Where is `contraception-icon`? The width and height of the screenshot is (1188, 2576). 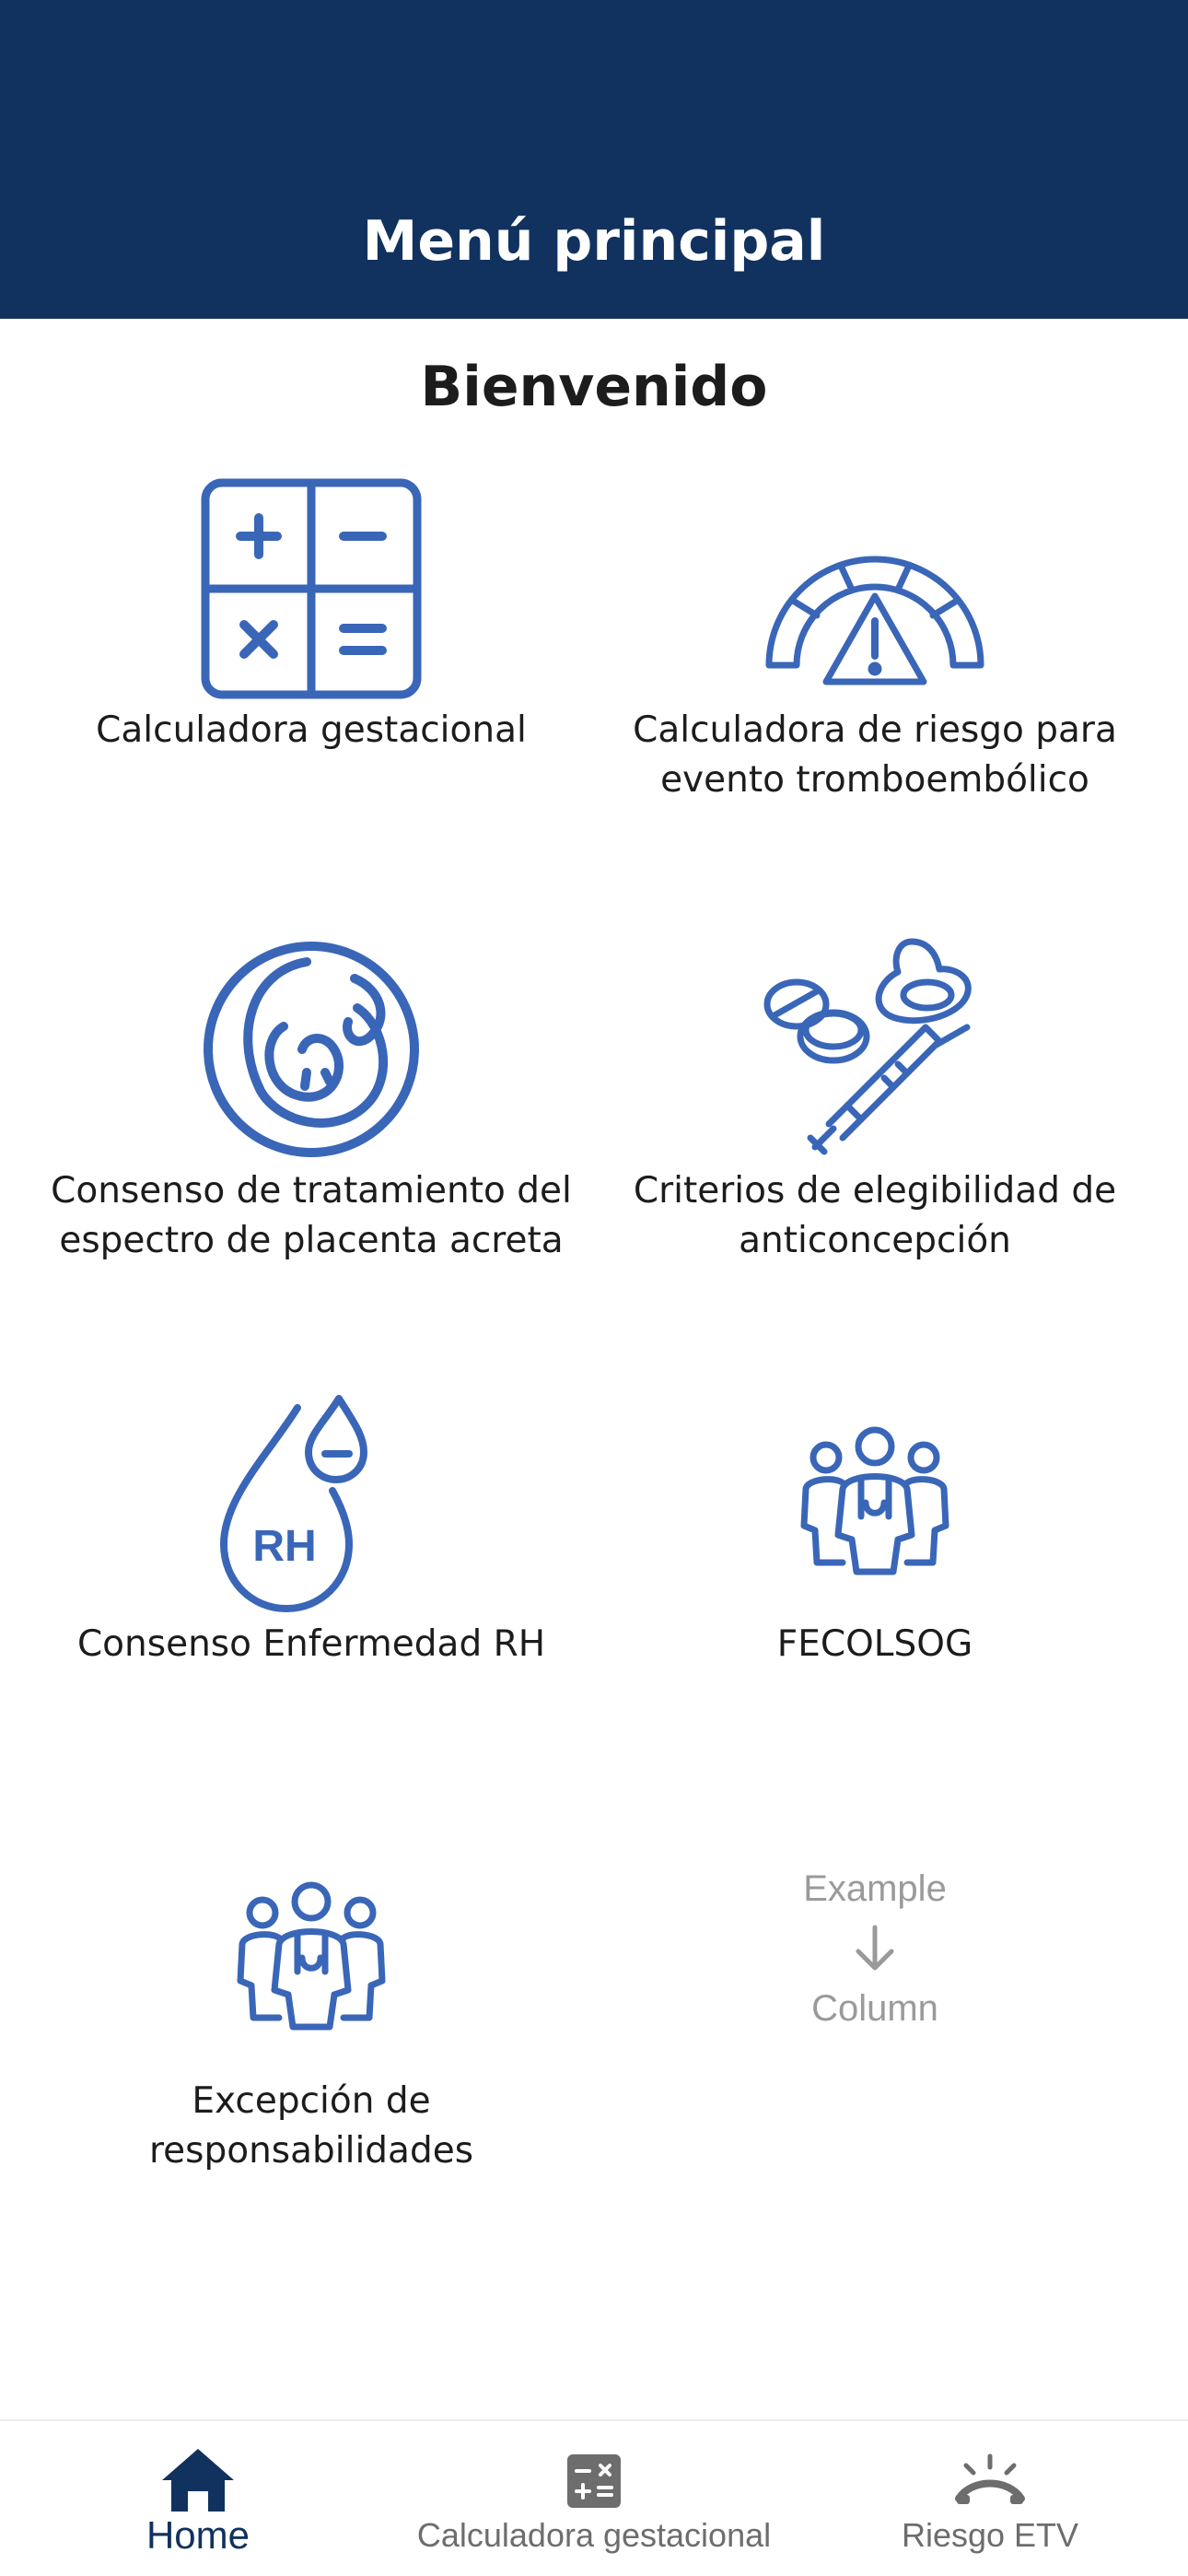
contraception-icon is located at coordinates (867, 1046).